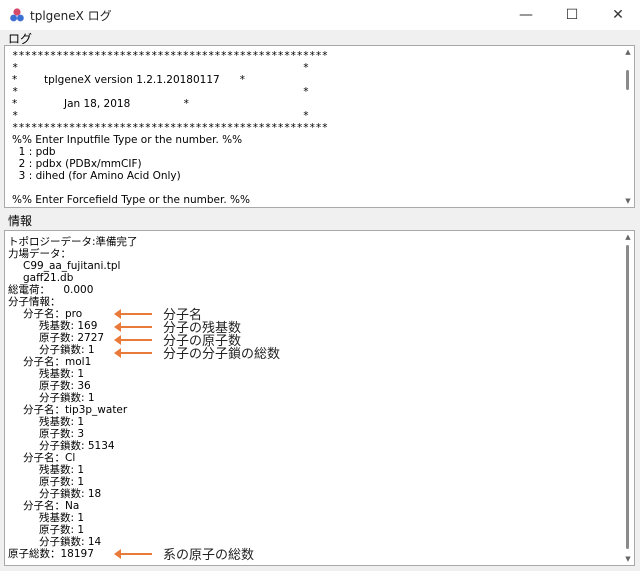  Describe the element at coordinates (628, 126) in the screenshot. I see `log-scrollbar: ▲ ▼` at that location.